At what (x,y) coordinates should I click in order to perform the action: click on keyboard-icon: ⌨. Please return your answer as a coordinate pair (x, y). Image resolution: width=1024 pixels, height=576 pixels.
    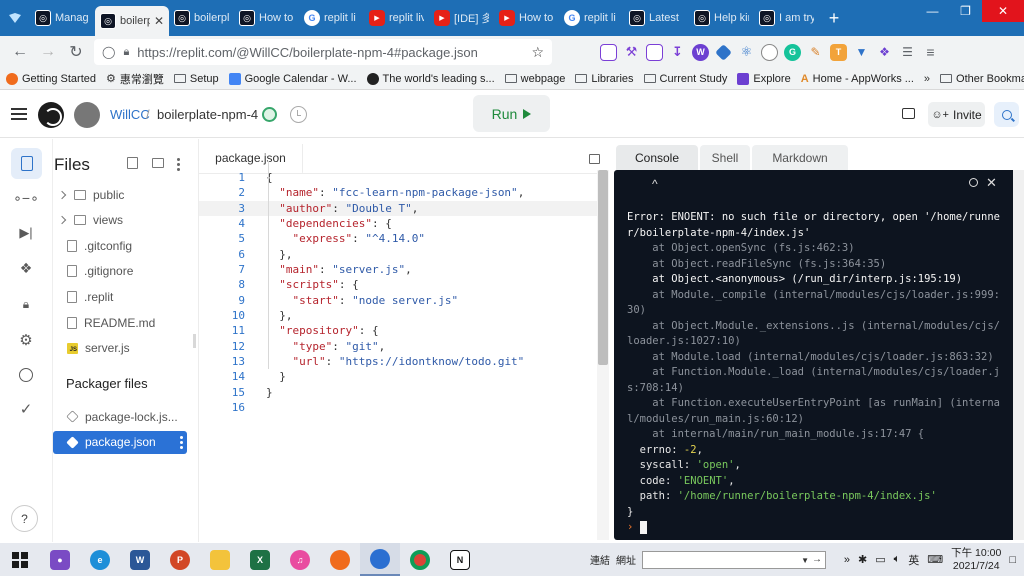
    Looking at the image, I should click on (935, 559).